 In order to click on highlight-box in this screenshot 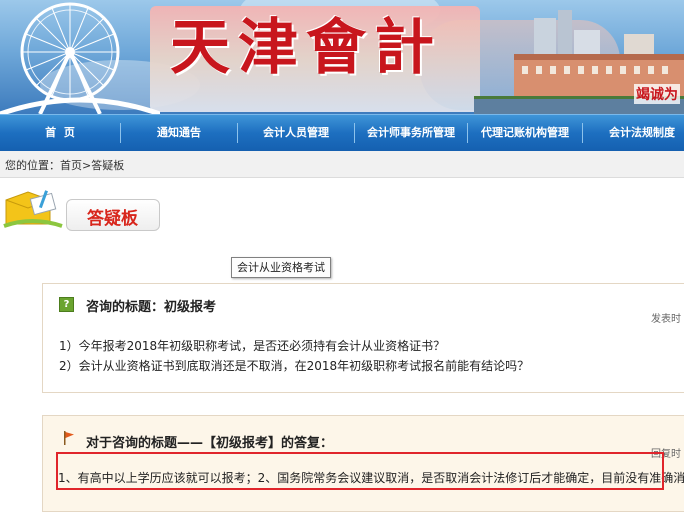, I will do `click(360, 471)`.